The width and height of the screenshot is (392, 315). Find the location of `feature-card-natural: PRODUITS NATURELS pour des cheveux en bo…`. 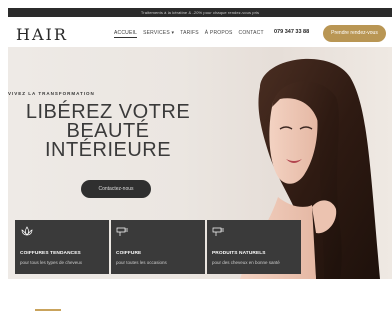

feature-card-natural: PRODUITS NATURELS pour des cheveux en bo… is located at coordinates (254, 247).